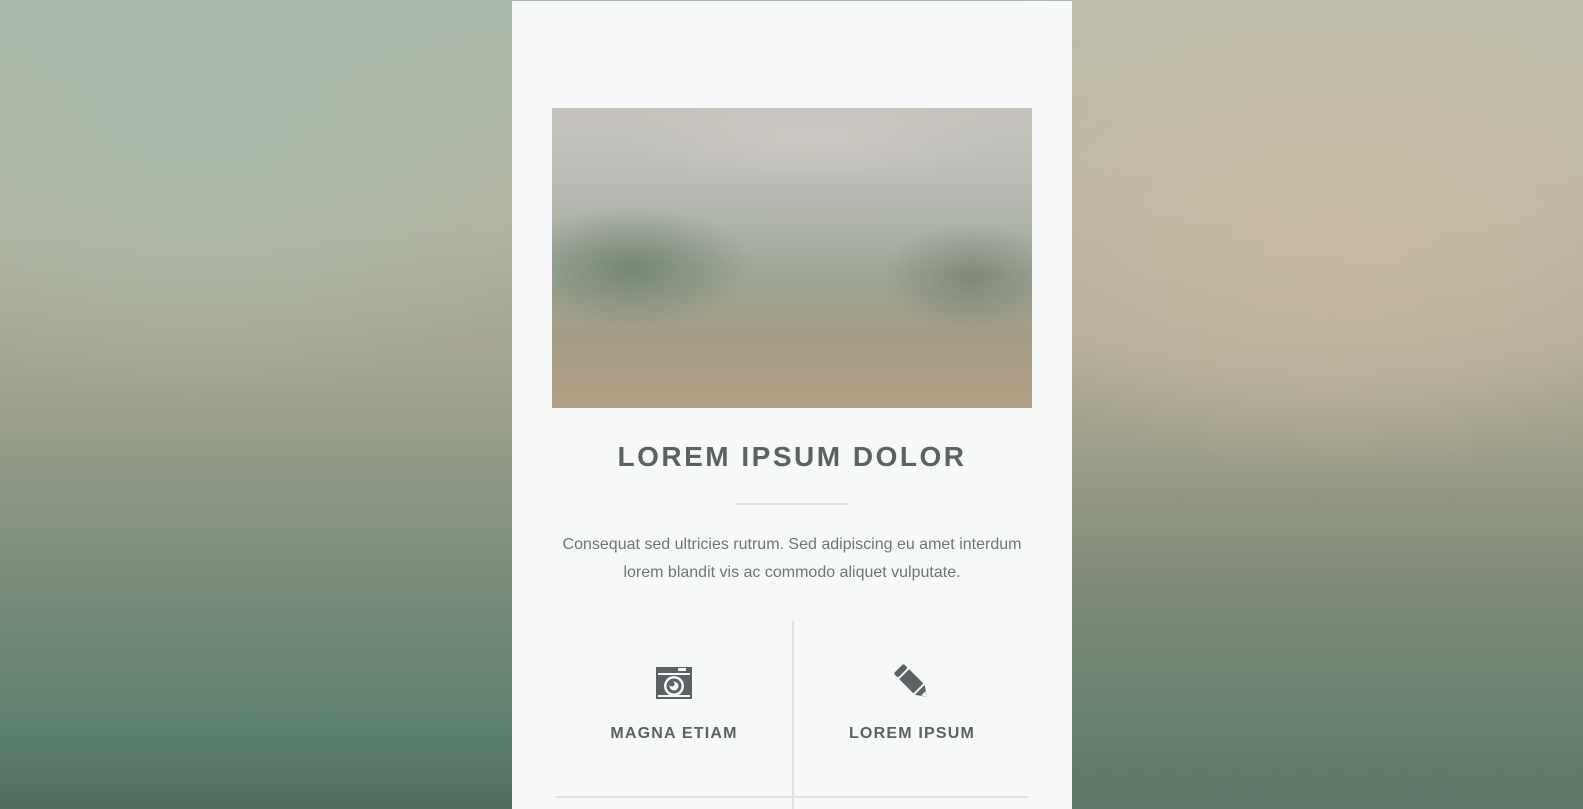 This screenshot has height=809, width=1583. I want to click on camera-icon, so click(674, 682).